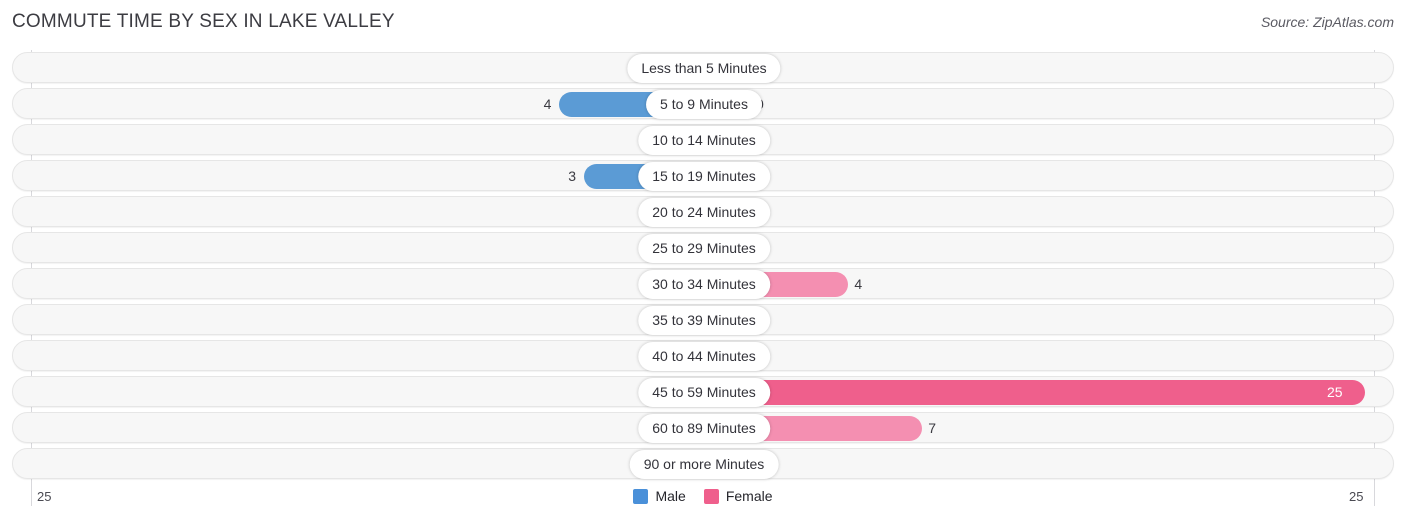 The width and height of the screenshot is (1406, 523). I want to click on category-label: 35 to 39 Minutes, so click(704, 320).